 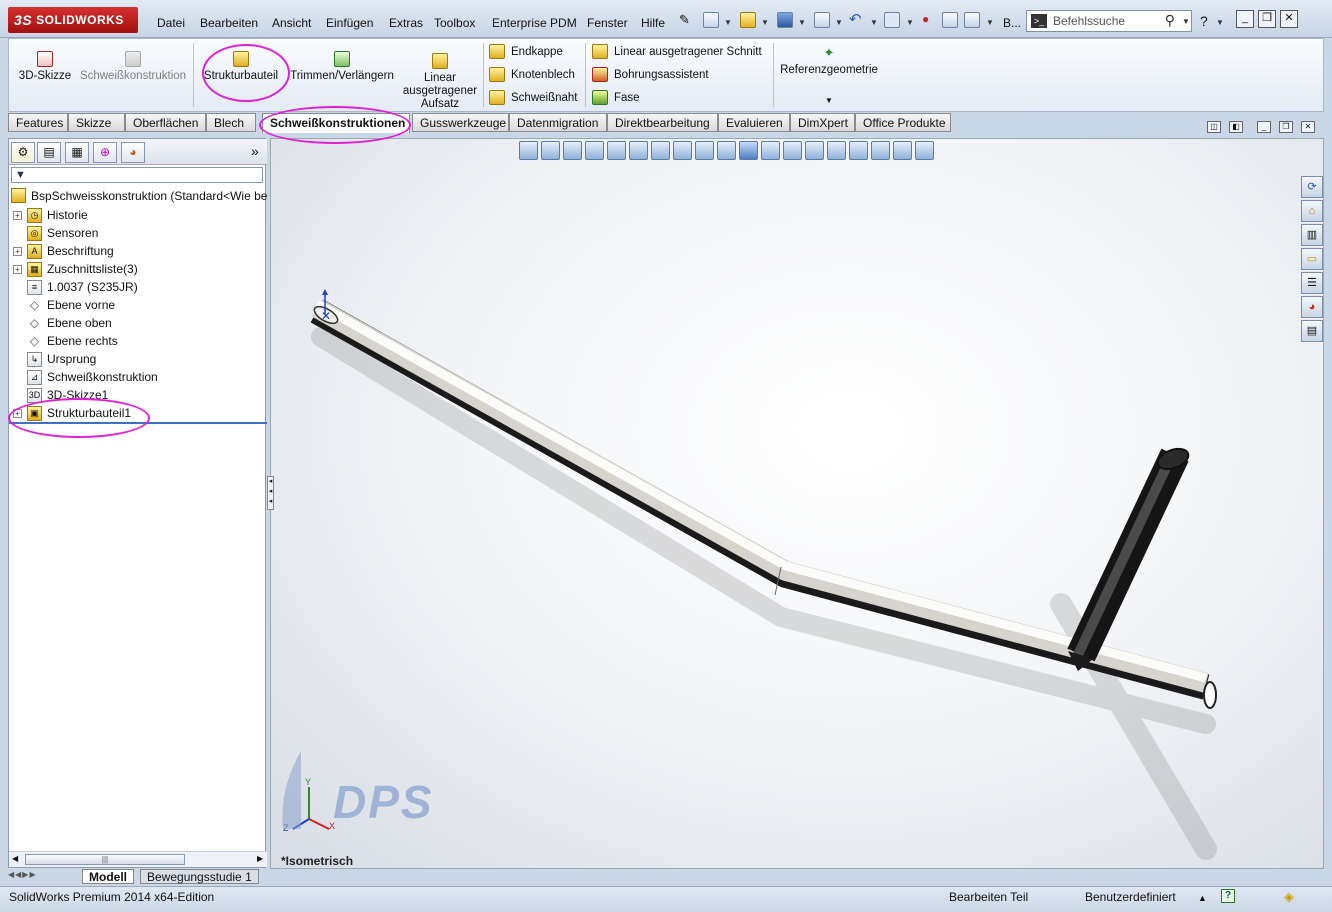 What do you see at coordinates (1312, 211) in the screenshot?
I see `home-icon: ⌂` at bounding box center [1312, 211].